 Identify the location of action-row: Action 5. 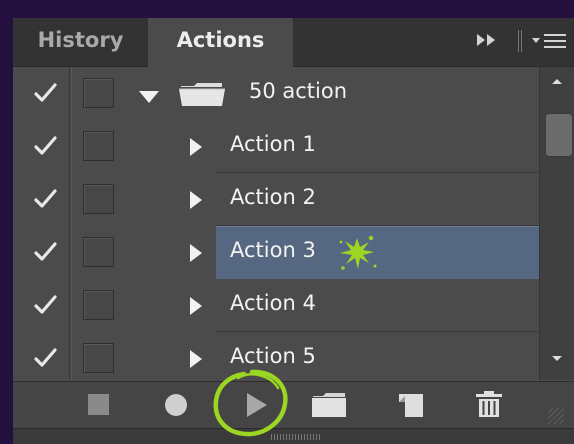
(276, 356).